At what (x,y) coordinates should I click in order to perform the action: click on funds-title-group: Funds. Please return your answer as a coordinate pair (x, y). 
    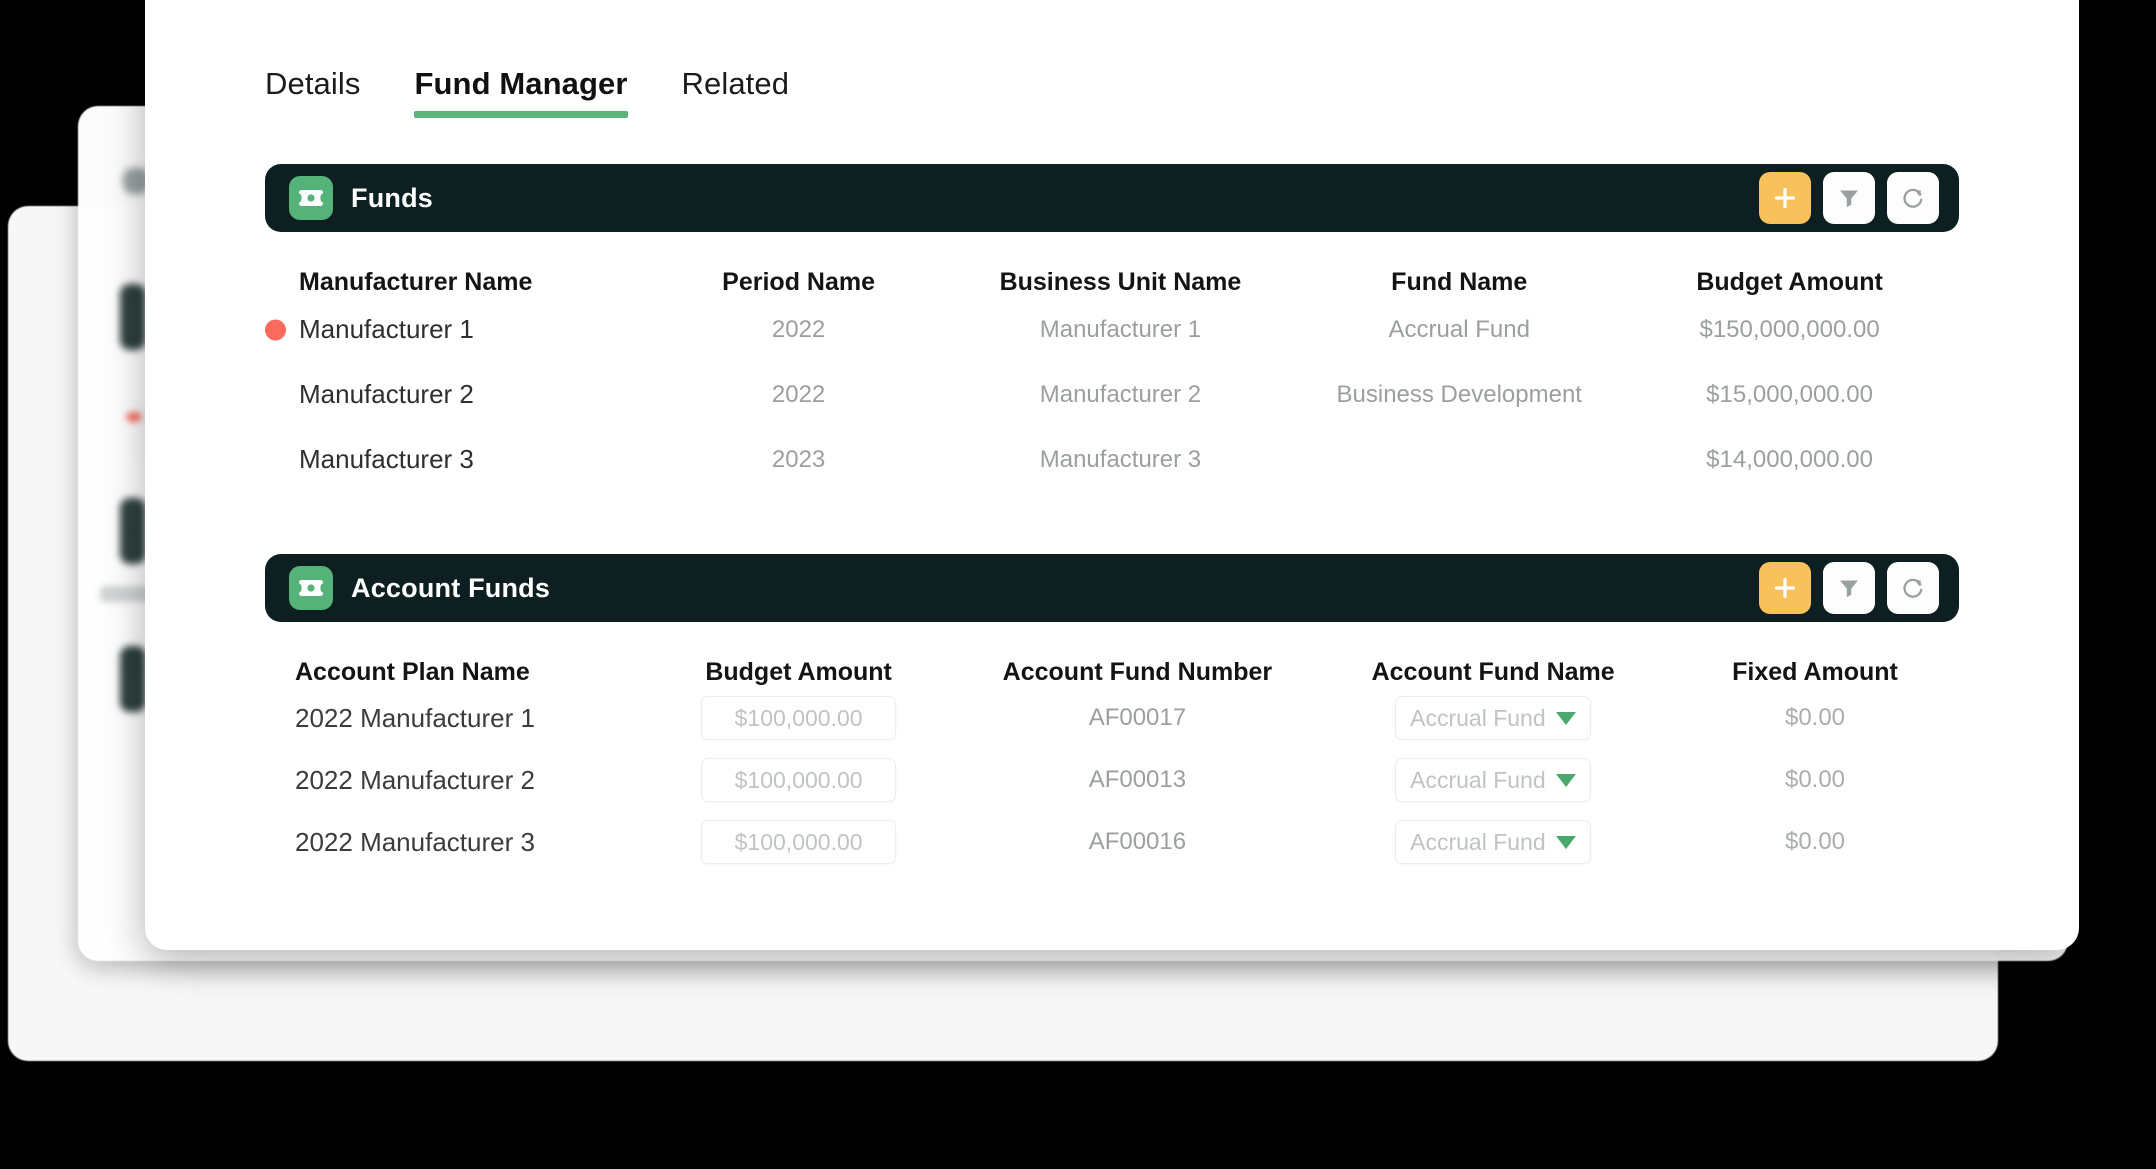
    Looking at the image, I should click on (1024, 198).